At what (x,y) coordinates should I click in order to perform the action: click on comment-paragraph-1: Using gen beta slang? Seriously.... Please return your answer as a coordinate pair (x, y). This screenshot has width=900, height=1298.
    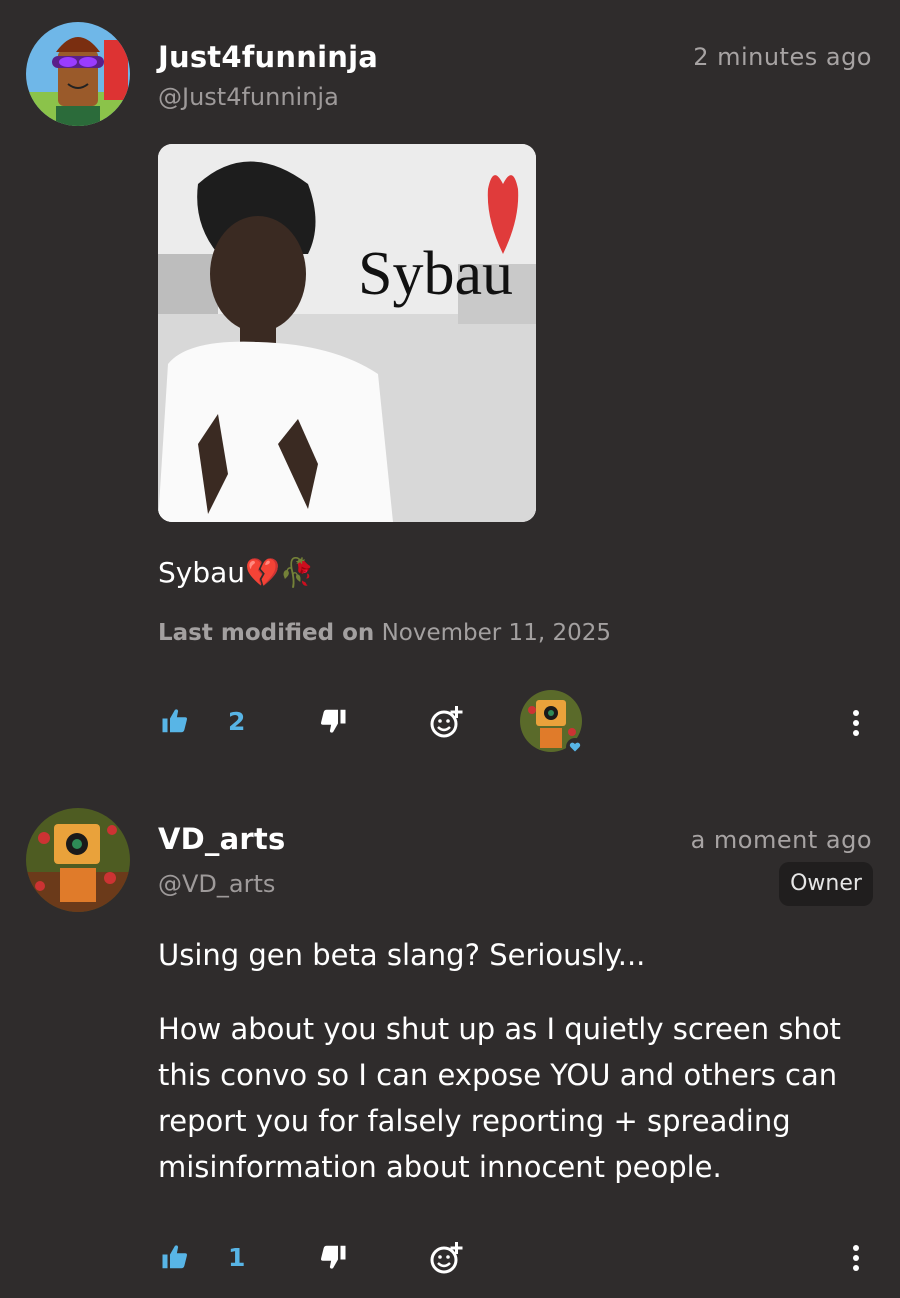
    Looking at the image, I should click on (402, 955).